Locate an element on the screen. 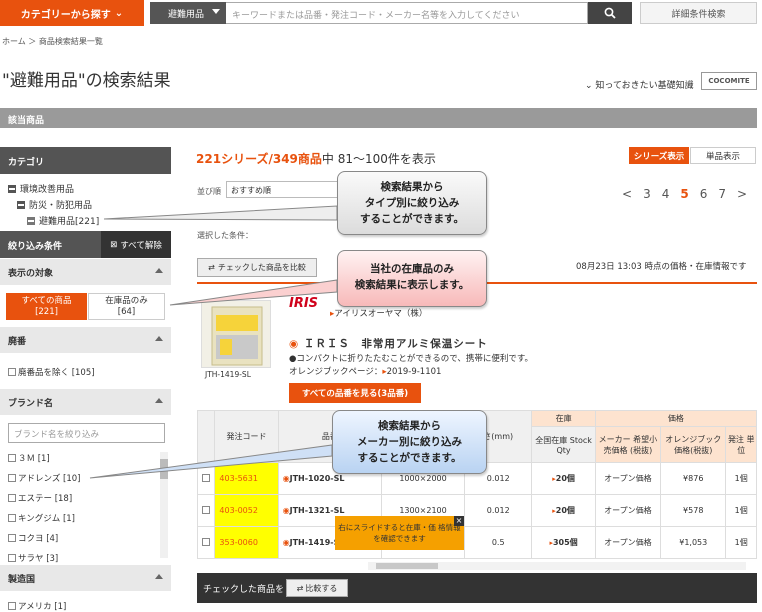  pagination: < 3 4 5 6 7 > is located at coordinates (684, 194).